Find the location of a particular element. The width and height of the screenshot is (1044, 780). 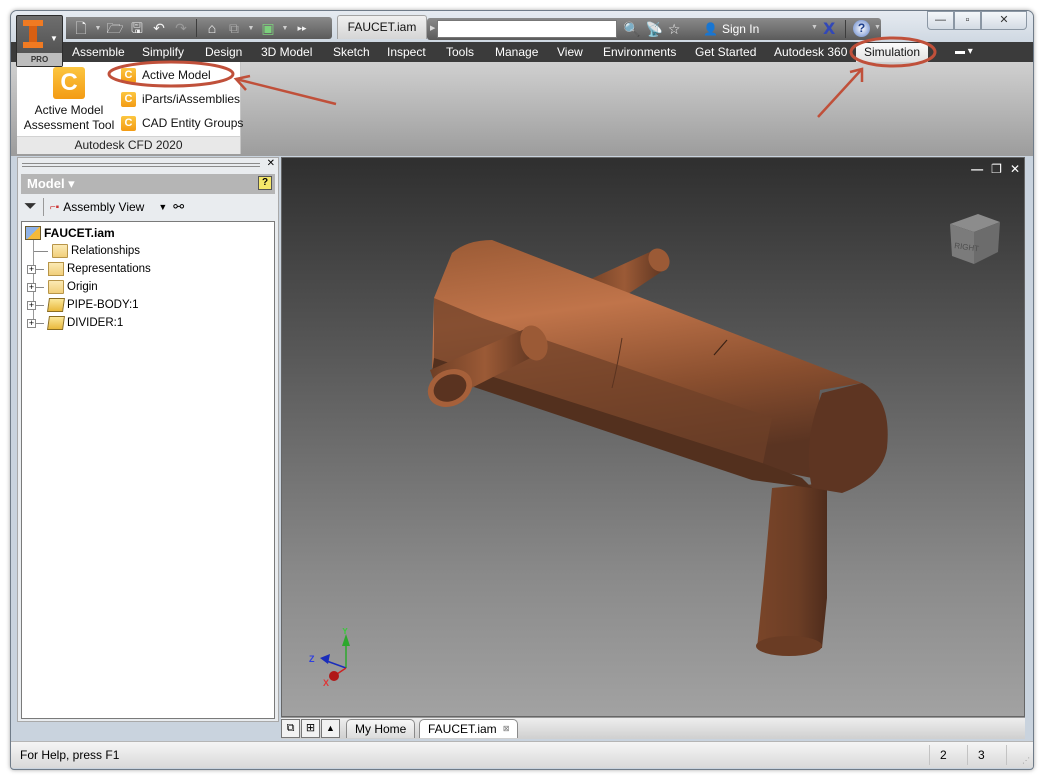

maximize-button: ▫ is located at coordinates (967, 20).